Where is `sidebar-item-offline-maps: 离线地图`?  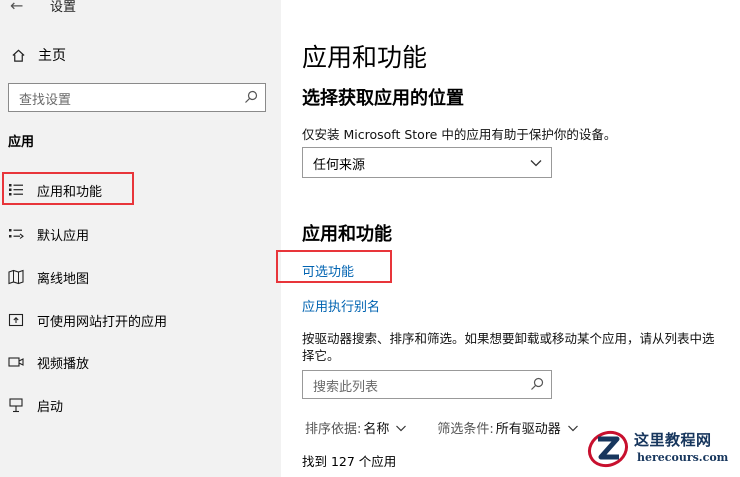
sidebar-item-offline-maps: 离线地图 is located at coordinates (48, 277).